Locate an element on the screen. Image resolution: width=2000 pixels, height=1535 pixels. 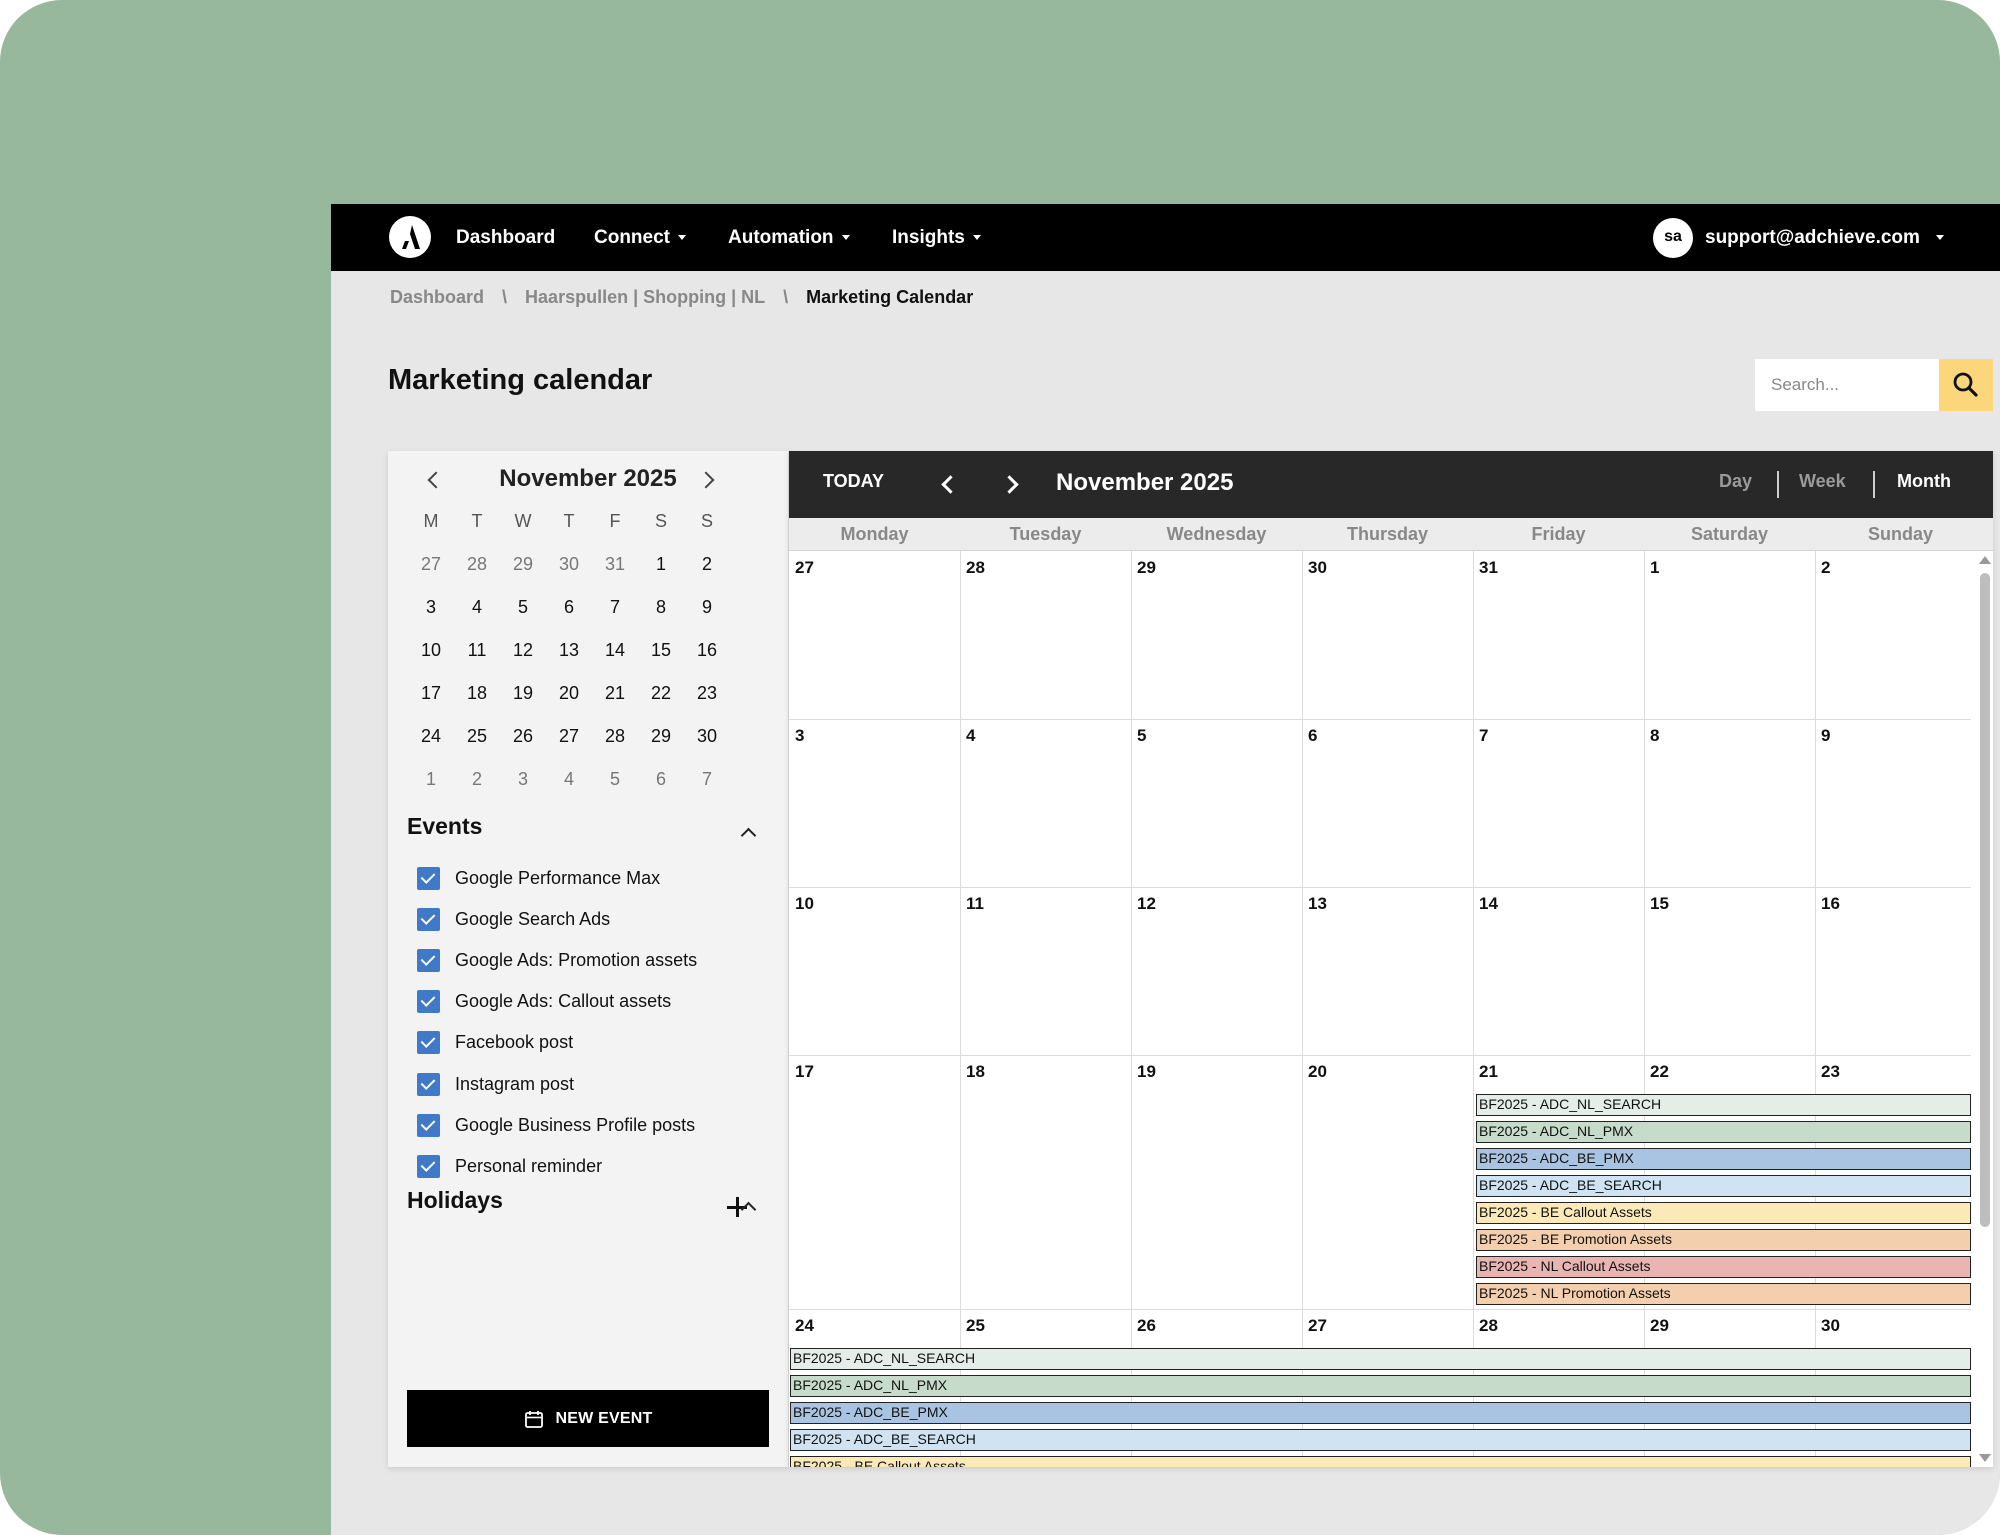
calendar-event: BF2025 - NL Callout Assets is located at coordinates (1723, 1267).